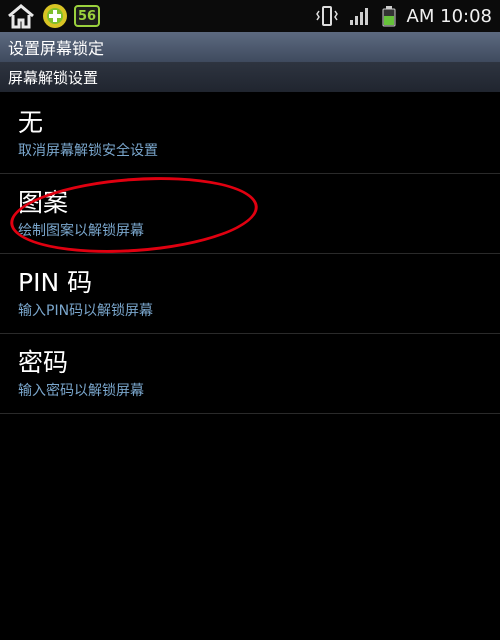 The width and height of the screenshot is (500, 640). Describe the element at coordinates (31, 122) in the screenshot. I see `option-title: 无` at that location.